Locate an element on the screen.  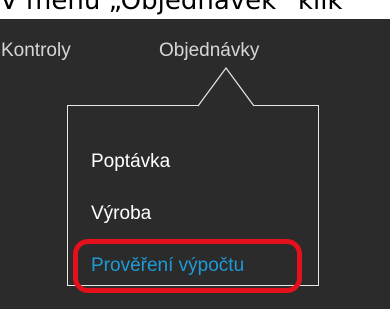
menu-item-poptavka: Poptávka is located at coordinates (130, 162).